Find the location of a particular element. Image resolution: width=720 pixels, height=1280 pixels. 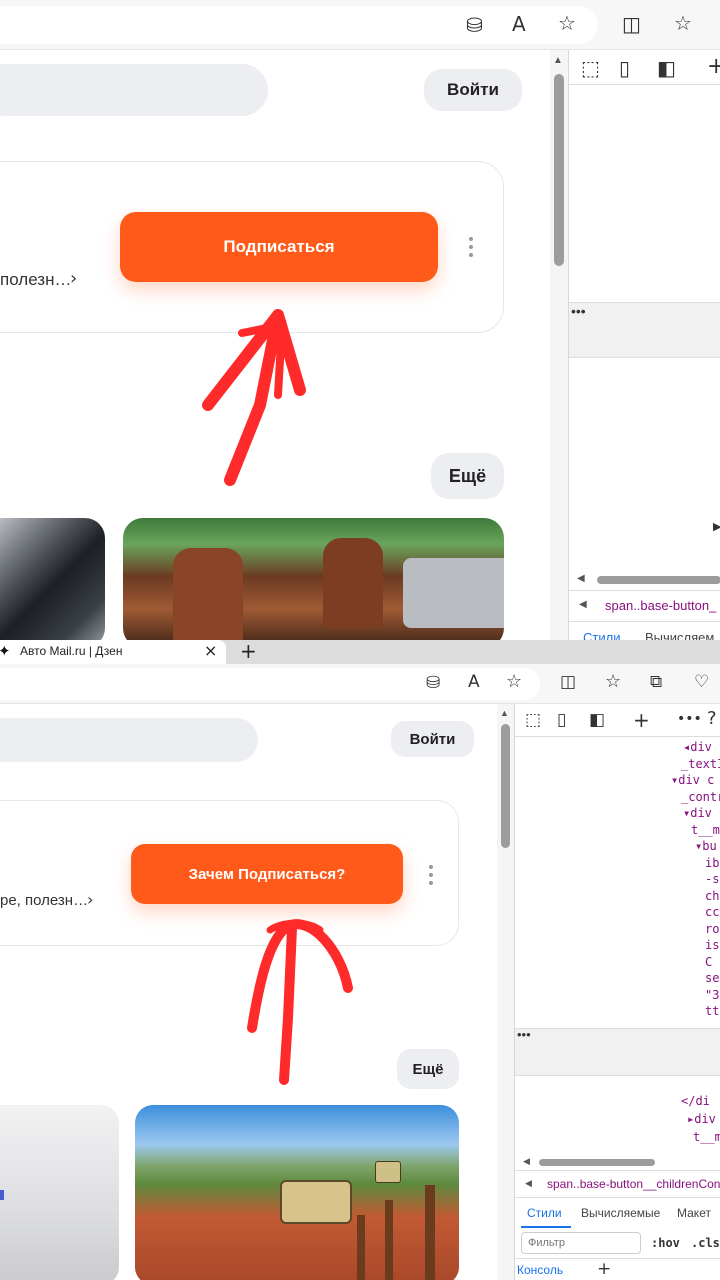

code-line: ▾bu is located at coordinates (706, 846).